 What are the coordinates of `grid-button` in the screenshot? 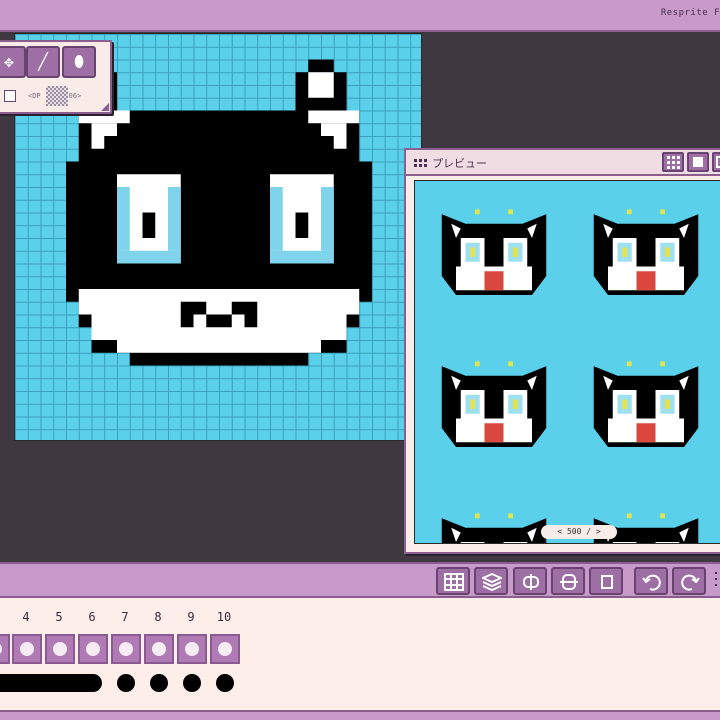 It's located at (453, 581).